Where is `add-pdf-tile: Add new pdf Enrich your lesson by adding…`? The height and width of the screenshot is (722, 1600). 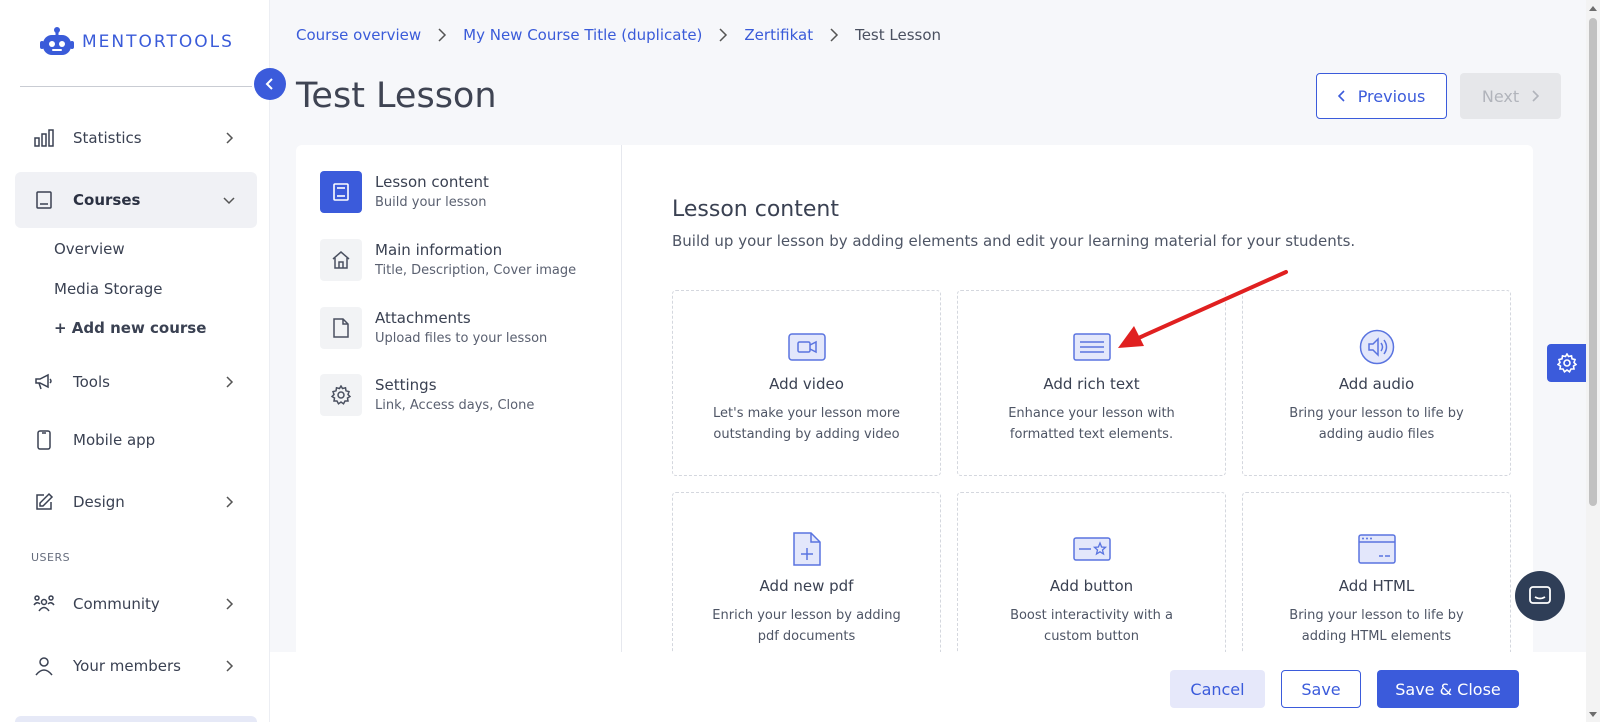 add-pdf-tile: Add new pdf Enrich your lesson by adding… is located at coordinates (806, 585).